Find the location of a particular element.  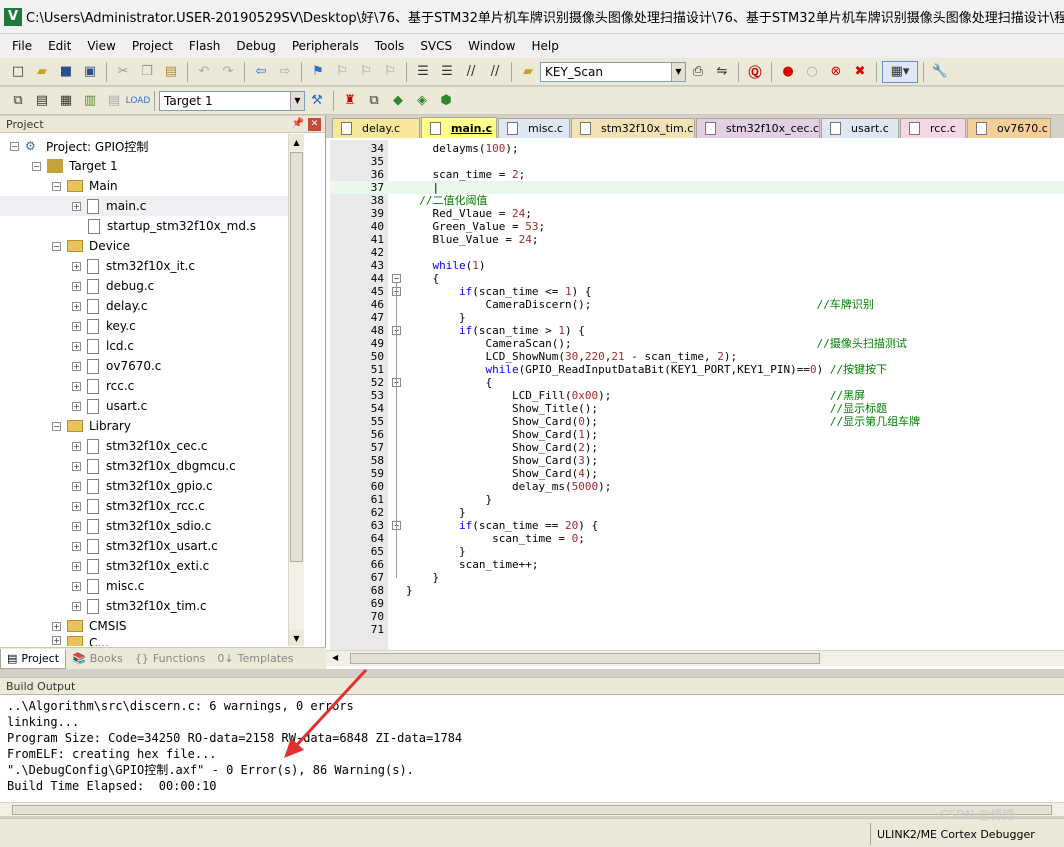

prev-bookmark-icon: ⚐ is located at coordinates (342, 72).